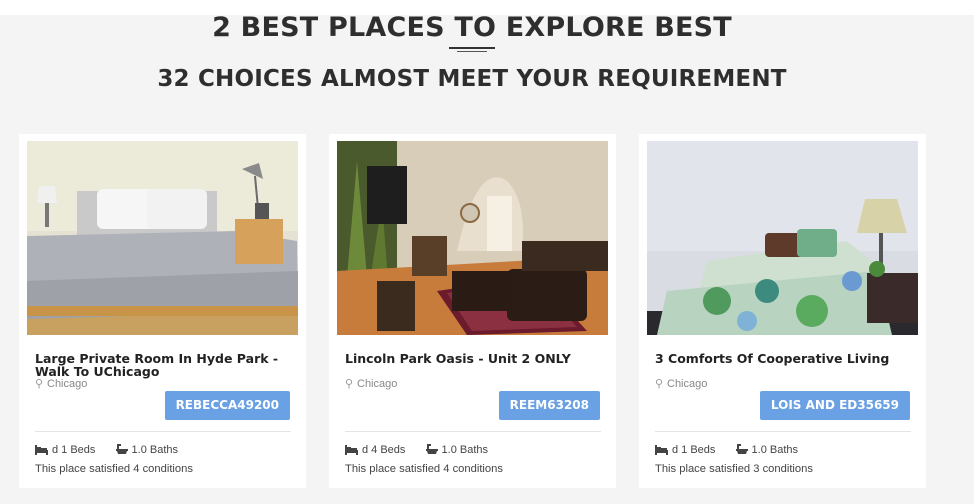 The image size is (974, 504). I want to click on listing-title: 3 Comforts Of Cooperative Living, so click(784, 358).